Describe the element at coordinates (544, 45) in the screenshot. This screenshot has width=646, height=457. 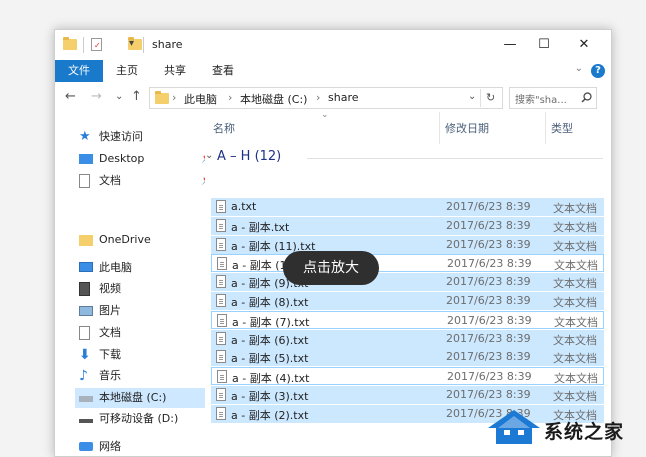
I see `maximize-button: ☐` at that location.